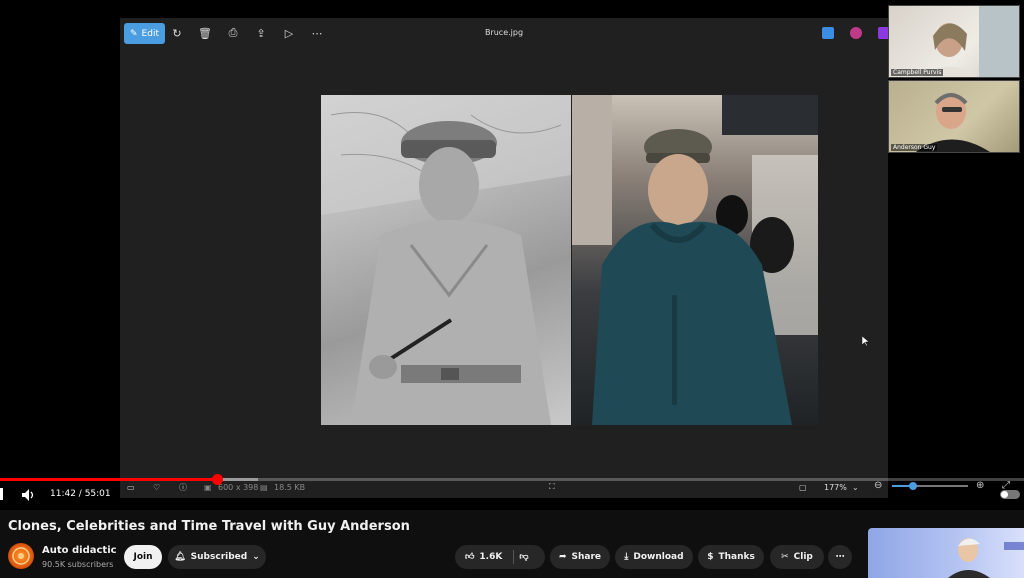  Describe the element at coordinates (469, 557) in the screenshot. I see `like-icon: 👍︎` at that location.